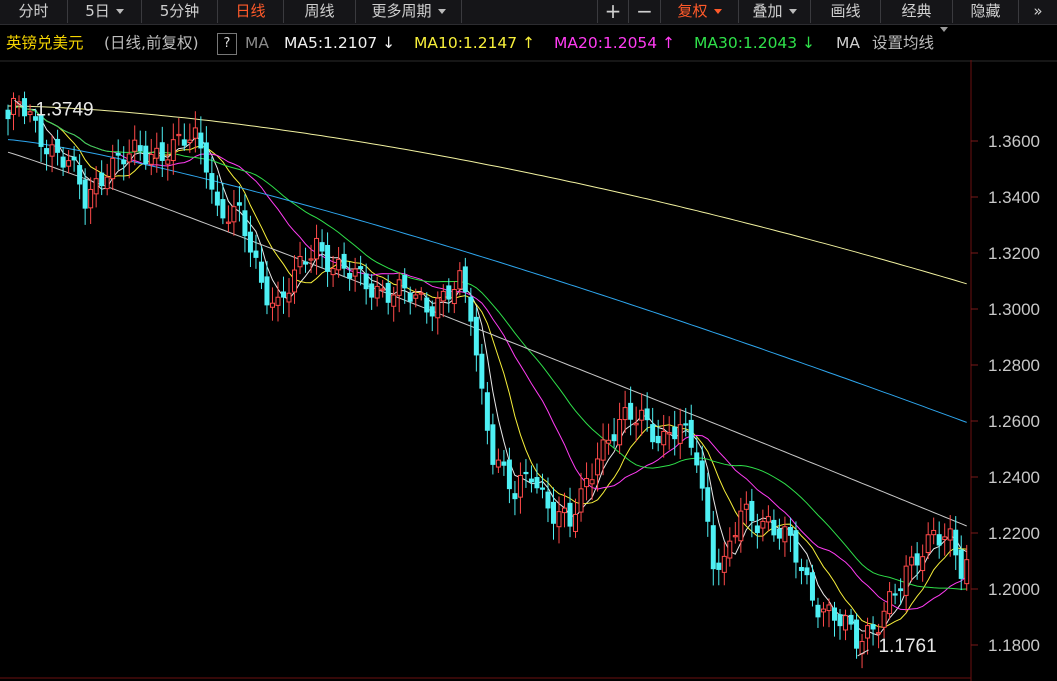 The image size is (1057, 681). What do you see at coordinates (251, 11) in the screenshot?
I see `daily-tab: 日线` at bounding box center [251, 11].